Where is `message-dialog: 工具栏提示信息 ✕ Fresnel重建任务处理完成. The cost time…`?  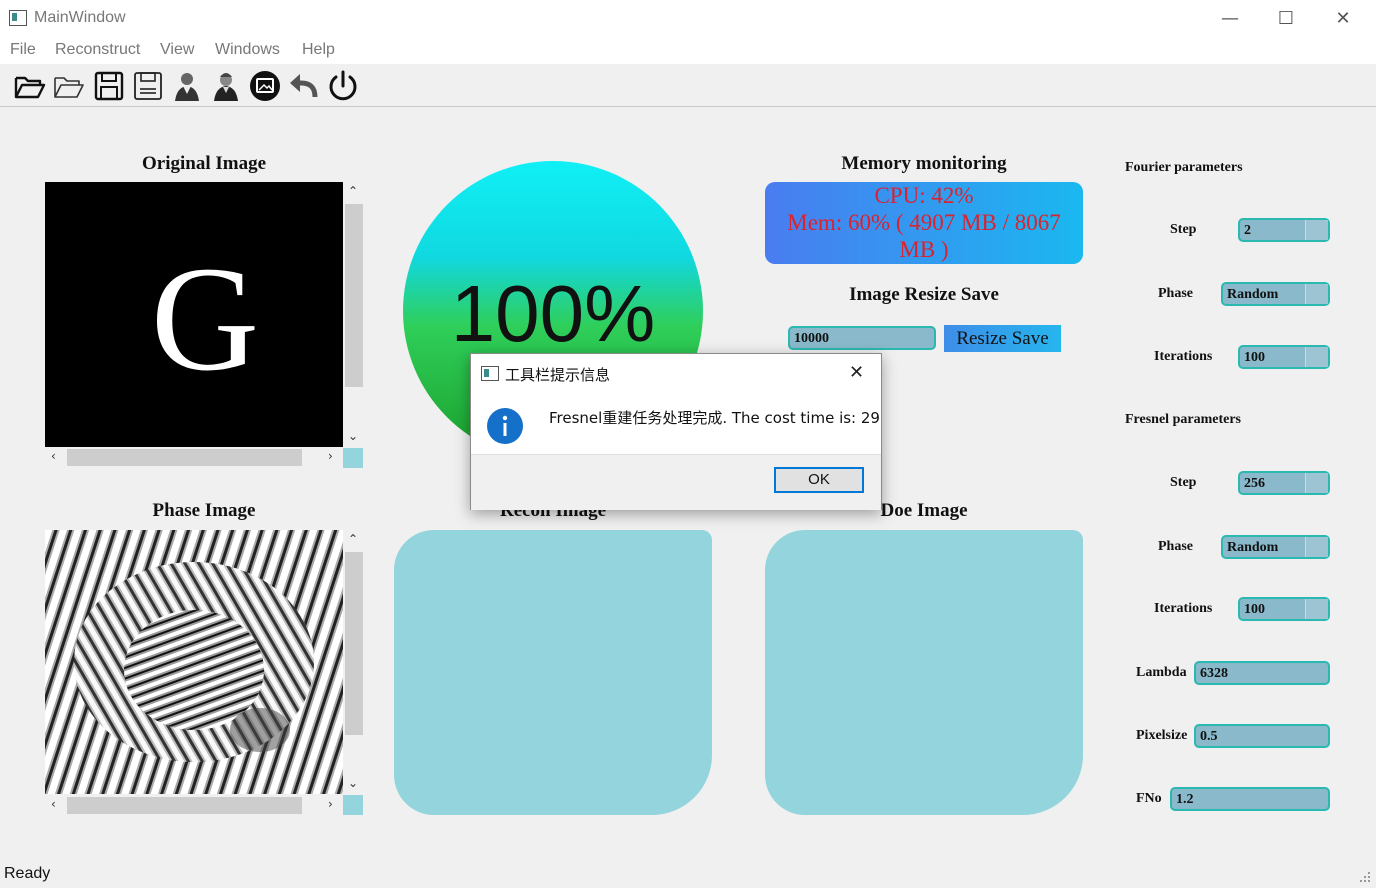 message-dialog: 工具栏提示信息 ✕ Fresnel重建任务处理完成. The cost time… is located at coordinates (676, 431).